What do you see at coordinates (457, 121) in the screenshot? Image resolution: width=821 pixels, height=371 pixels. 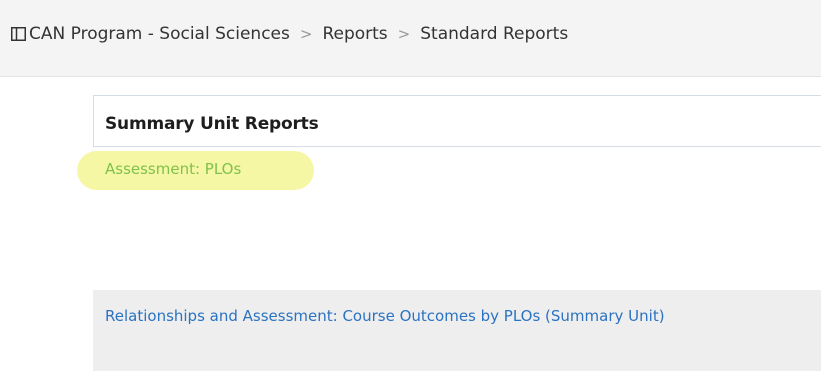 I see `summary-unit-reports-card: Summary Unit Reports` at bounding box center [457, 121].